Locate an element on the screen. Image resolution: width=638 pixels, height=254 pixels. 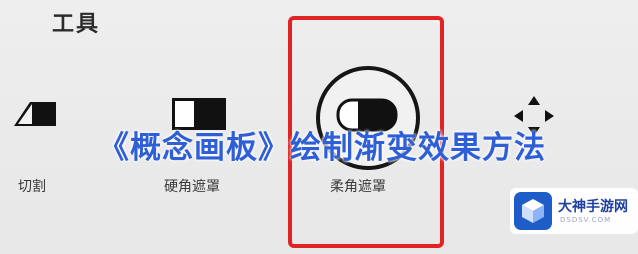
tool-label-cut: 切割 is located at coordinates (32, 187).